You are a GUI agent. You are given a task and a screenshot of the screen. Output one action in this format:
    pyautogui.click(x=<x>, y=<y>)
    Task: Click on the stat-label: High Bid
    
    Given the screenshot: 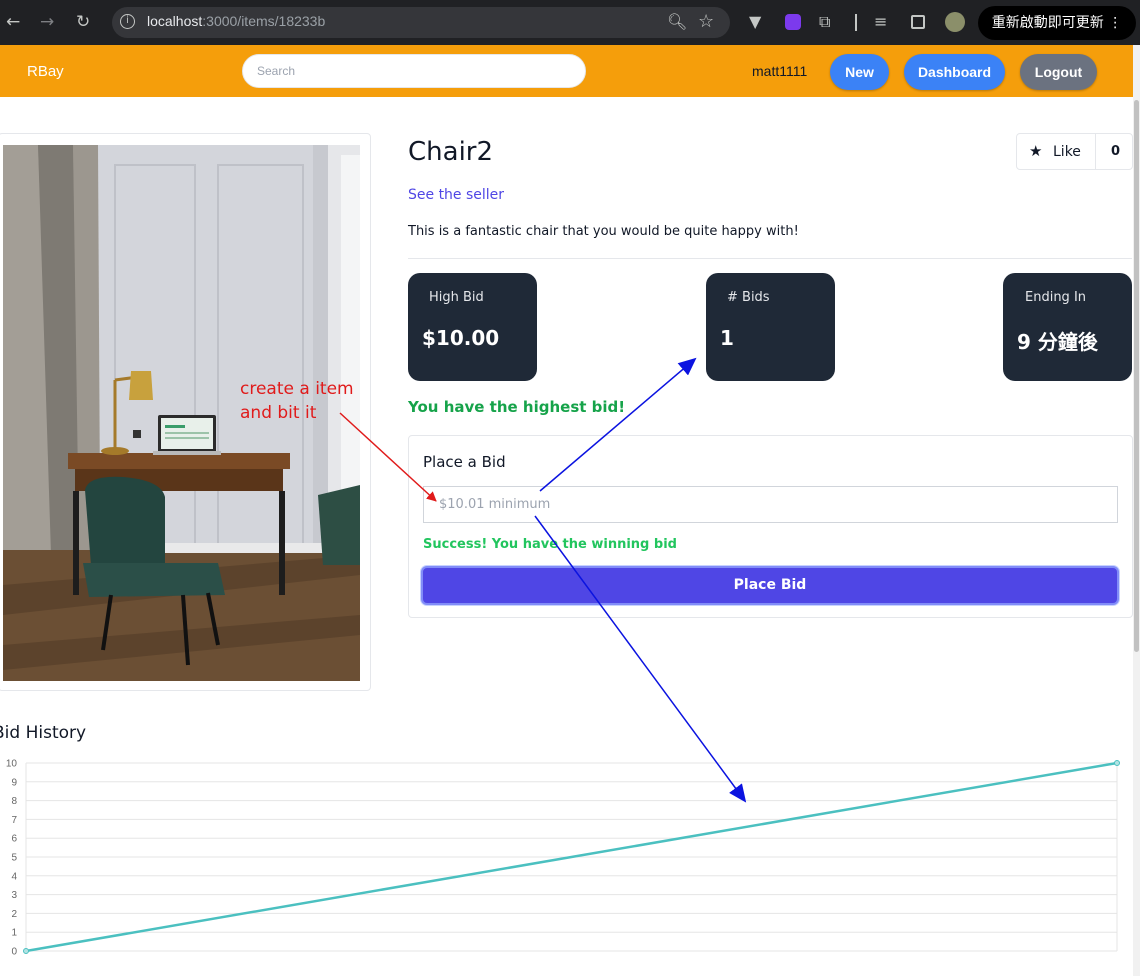 What is the action you would take?
    pyautogui.click(x=456, y=297)
    